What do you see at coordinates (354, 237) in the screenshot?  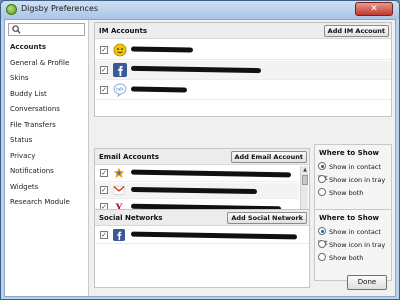 I see `social-show-in-contact-list-option: Show in contact list` at bounding box center [354, 237].